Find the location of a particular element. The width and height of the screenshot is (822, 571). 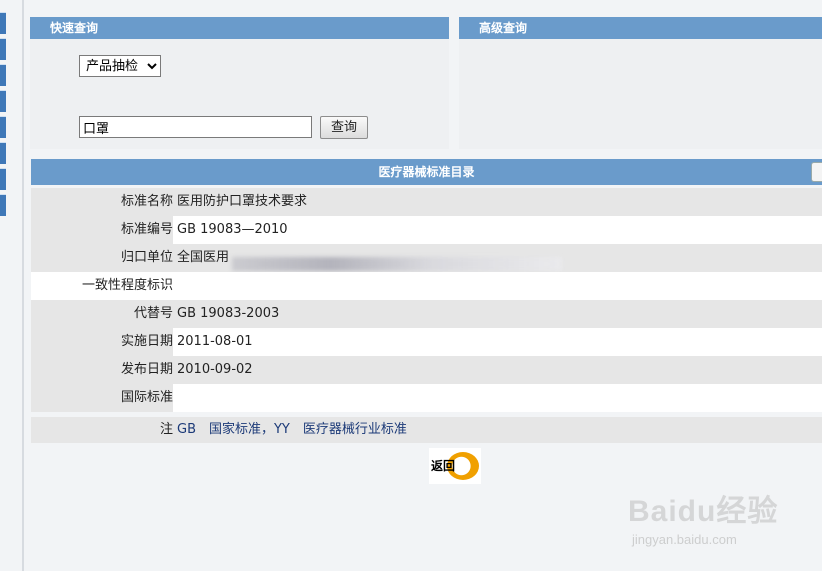

watermark-url: jingyan.baidu.com is located at coordinates (684, 539).